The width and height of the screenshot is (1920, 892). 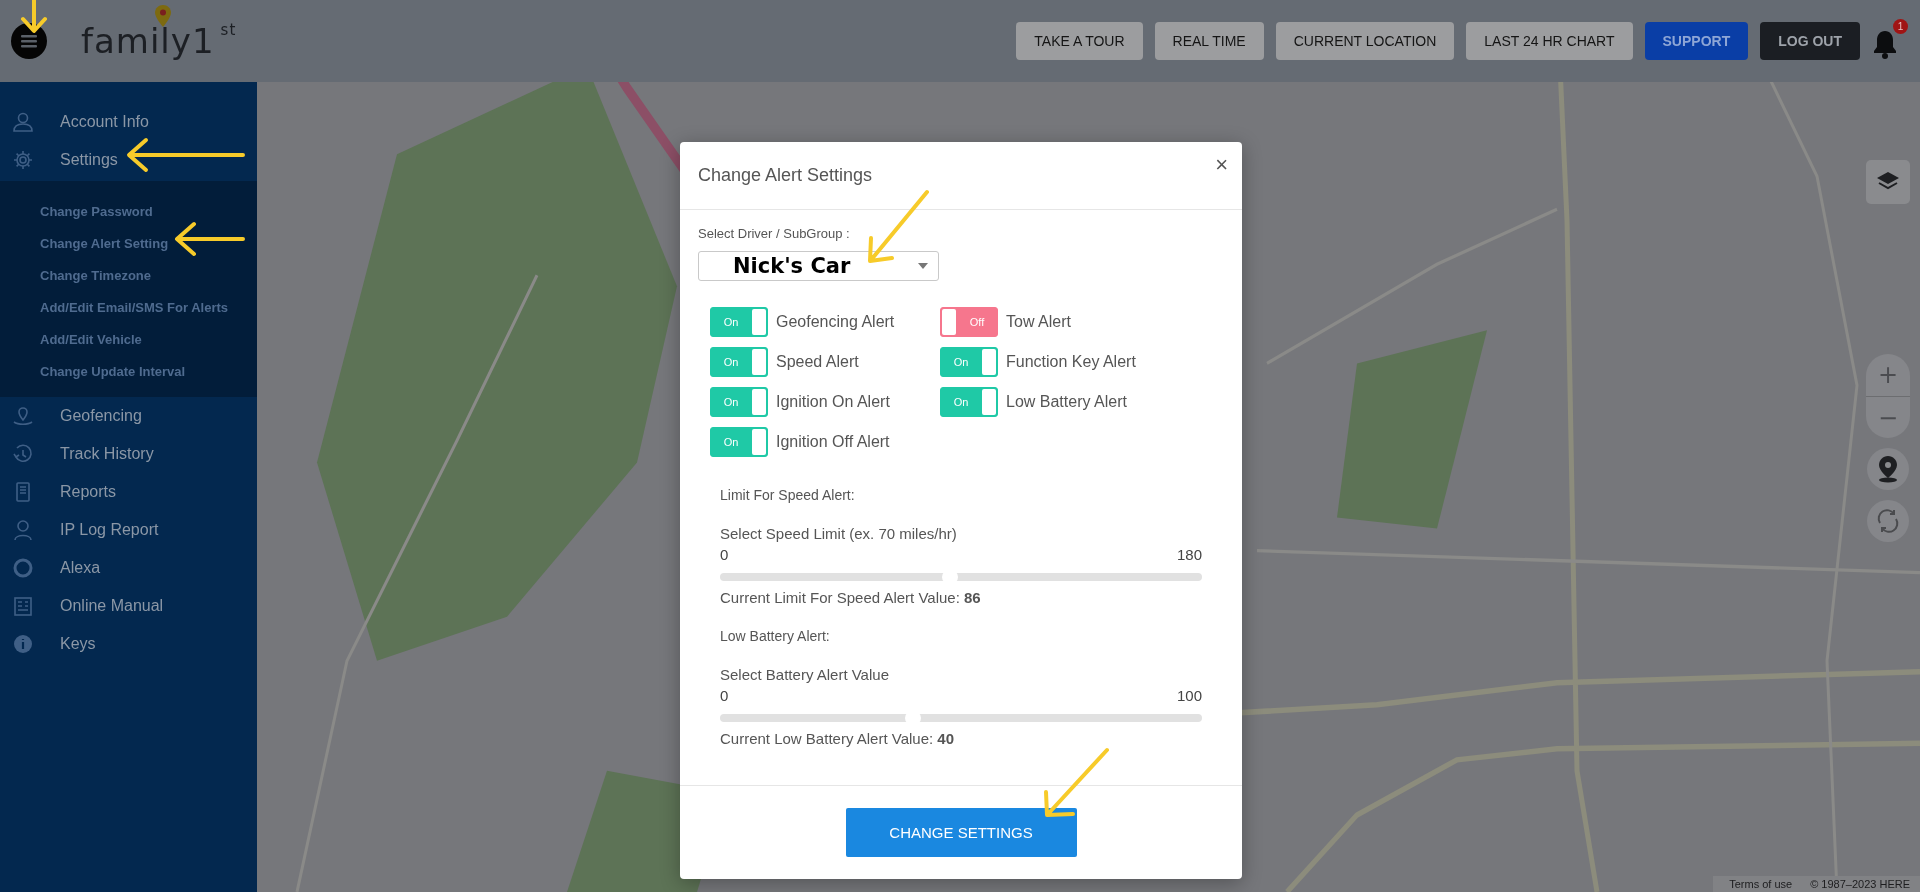 What do you see at coordinates (785, 175) in the screenshot?
I see `dialog-title: Change Alert Settings` at bounding box center [785, 175].